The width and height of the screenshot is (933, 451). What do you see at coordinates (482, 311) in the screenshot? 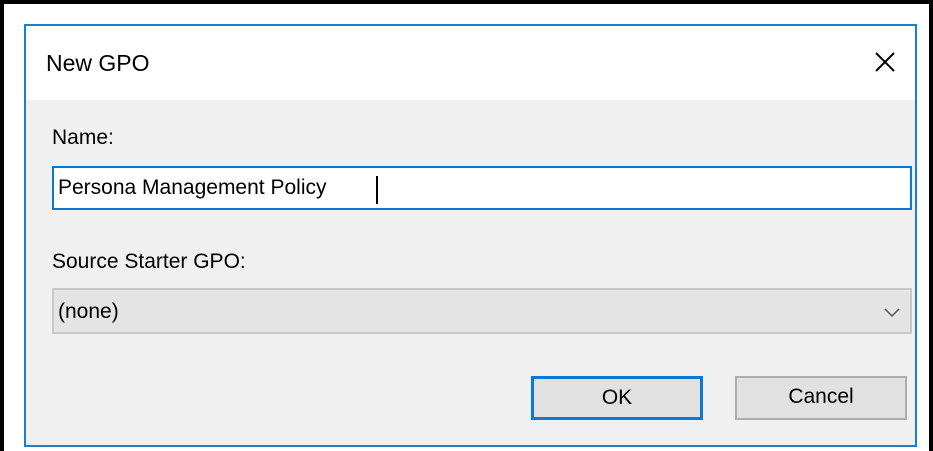
I see `source-starter-gpo-dropdown: (none)` at bounding box center [482, 311].